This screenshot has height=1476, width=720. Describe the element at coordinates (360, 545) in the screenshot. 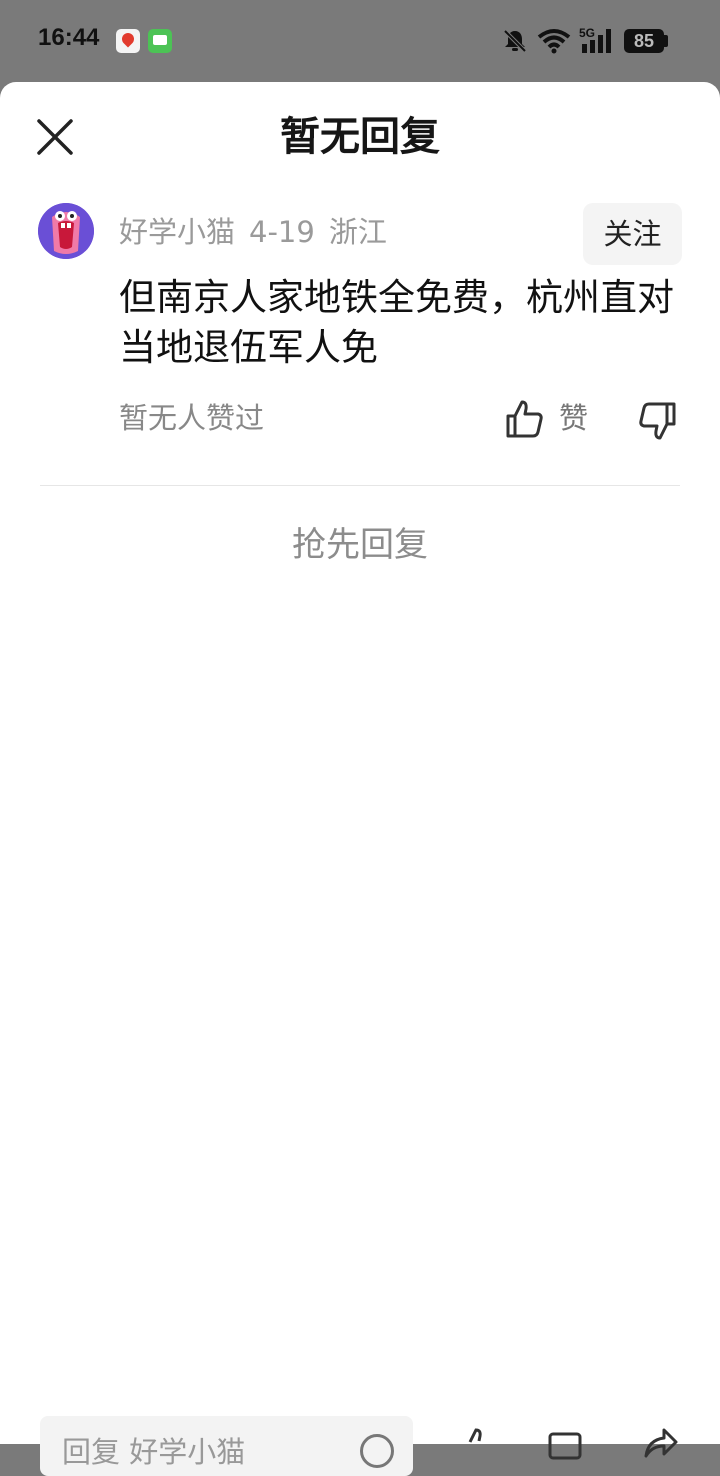

I see `first-reply-button: 抢先回复` at that location.